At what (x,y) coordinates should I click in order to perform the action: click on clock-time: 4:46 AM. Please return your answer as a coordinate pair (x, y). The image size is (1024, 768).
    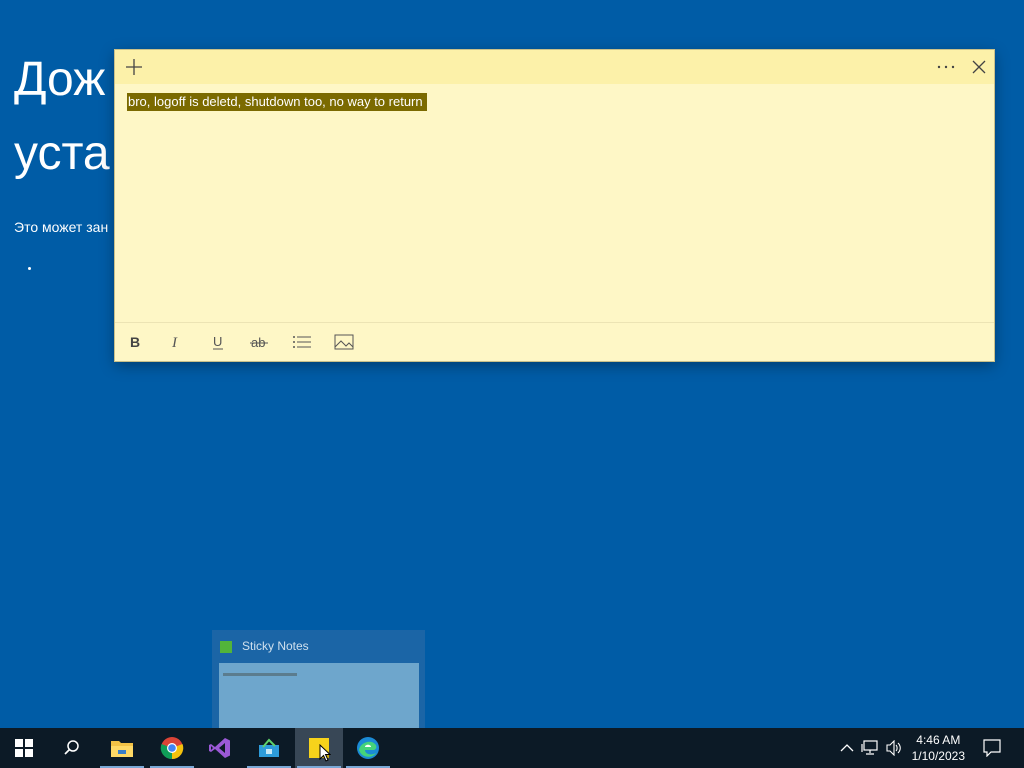
    Looking at the image, I should click on (938, 740).